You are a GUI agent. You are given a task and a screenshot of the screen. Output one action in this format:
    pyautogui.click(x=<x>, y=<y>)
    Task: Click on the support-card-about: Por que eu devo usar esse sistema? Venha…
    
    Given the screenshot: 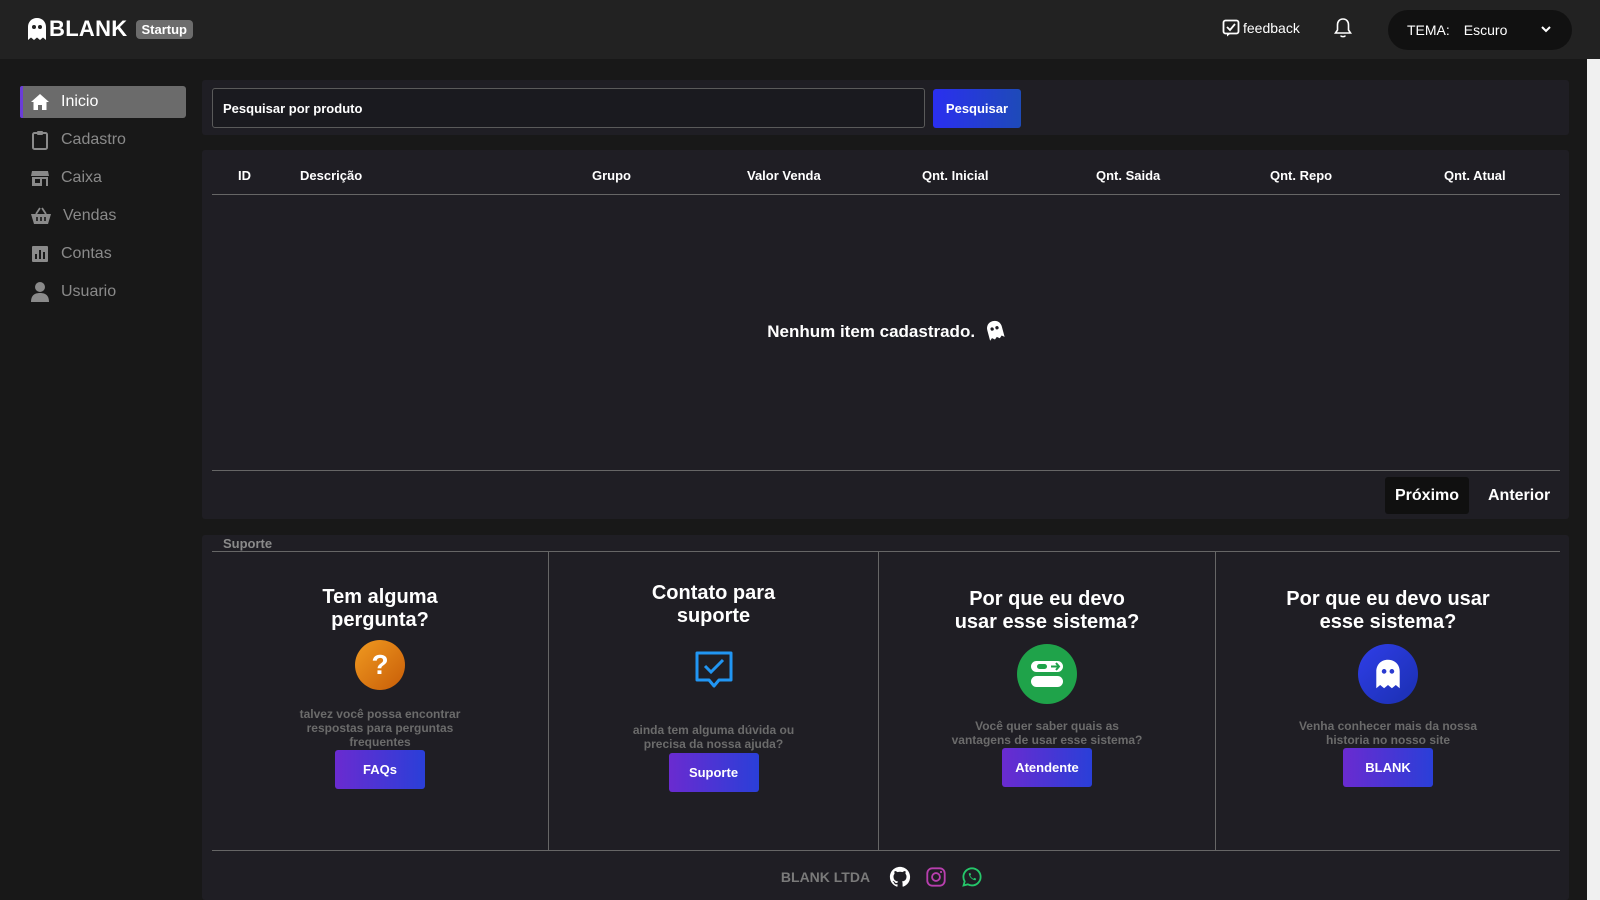 What is the action you would take?
    pyautogui.click(x=1388, y=701)
    